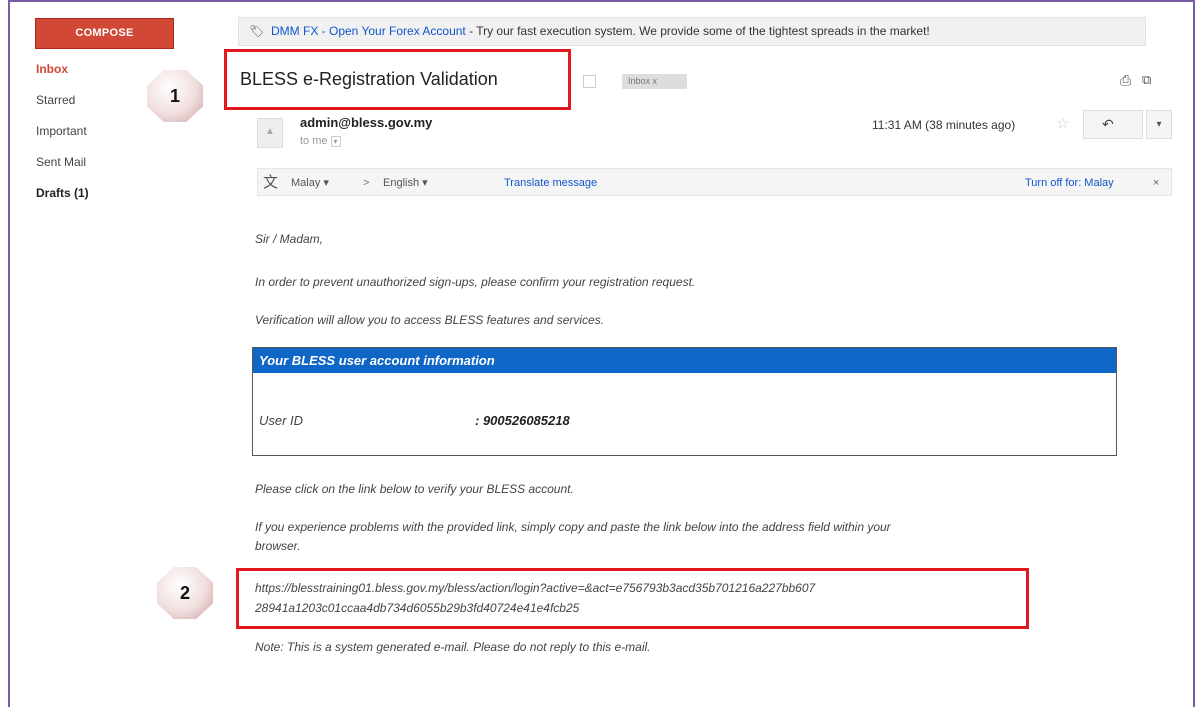 The image size is (1203, 707). What do you see at coordinates (271, 182) in the screenshot?
I see `translate-icon: 文` at bounding box center [271, 182].